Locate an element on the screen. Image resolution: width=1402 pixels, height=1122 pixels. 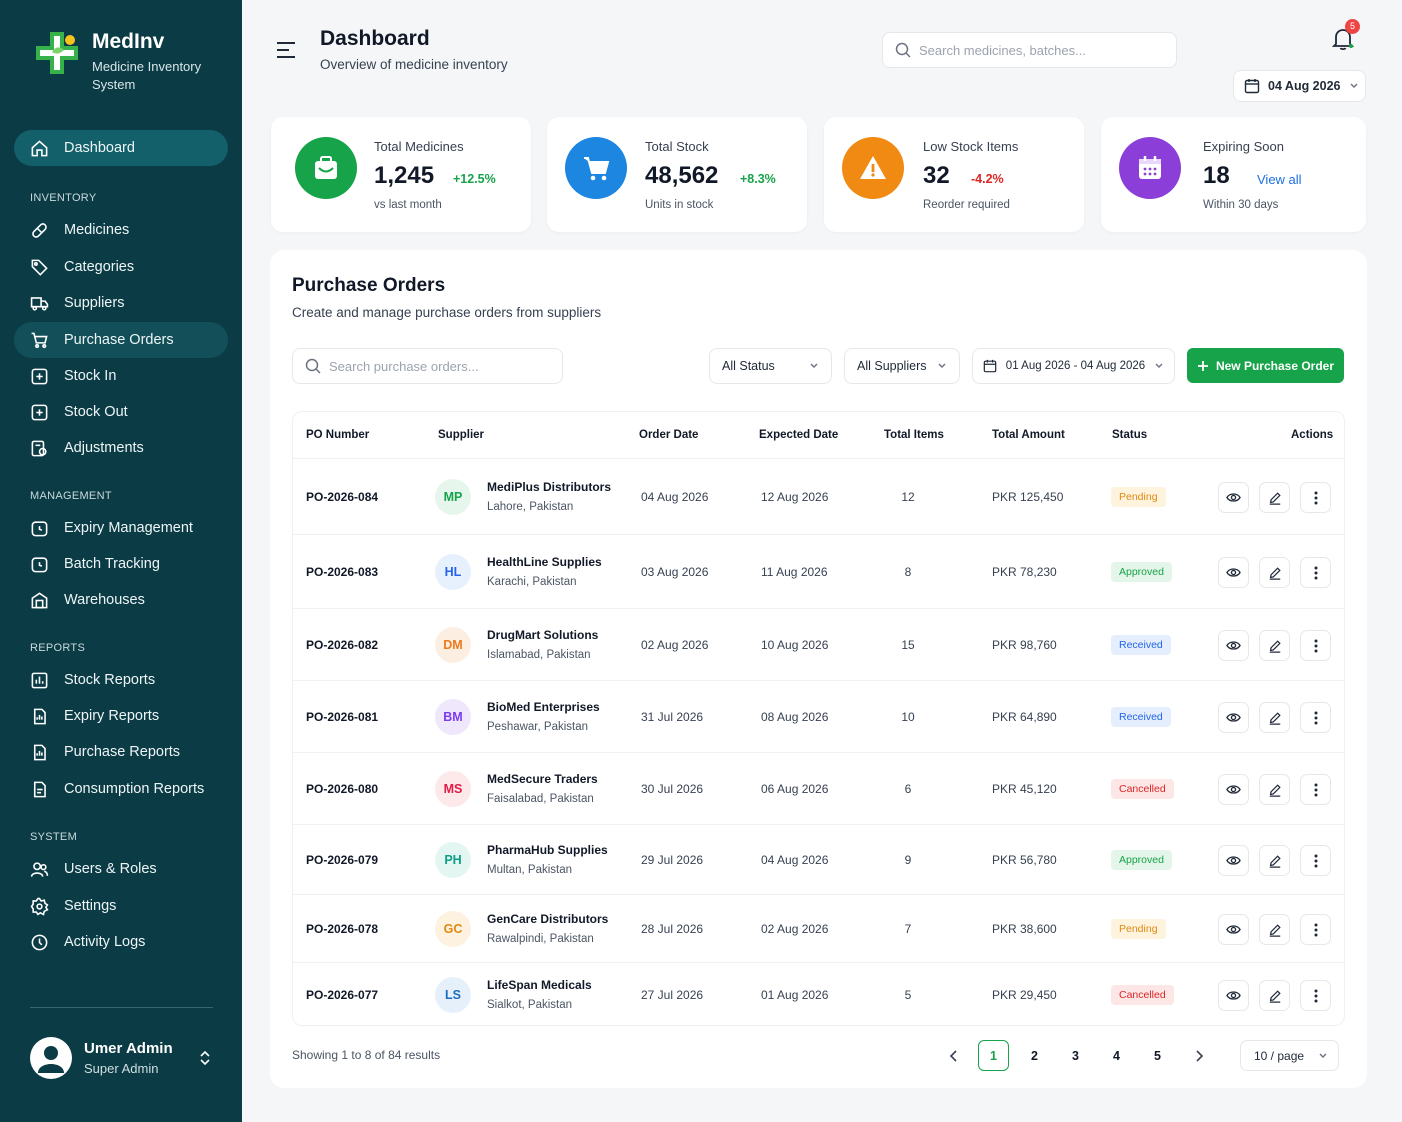
page-button-5: 5 is located at coordinates (1157, 1055).